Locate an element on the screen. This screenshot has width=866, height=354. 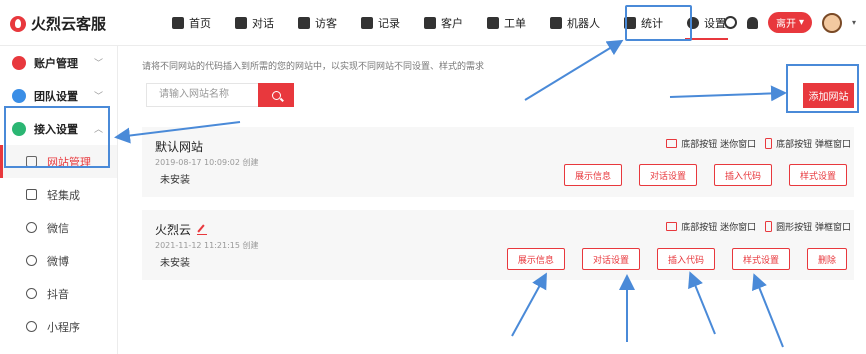
nav-visitors: 访客 is located at coordinates (317, 23).